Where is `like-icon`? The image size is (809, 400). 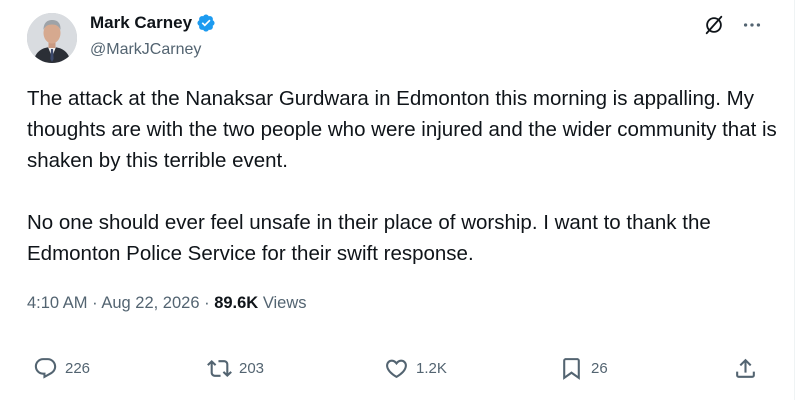 like-icon is located at coordinates (396, 369).